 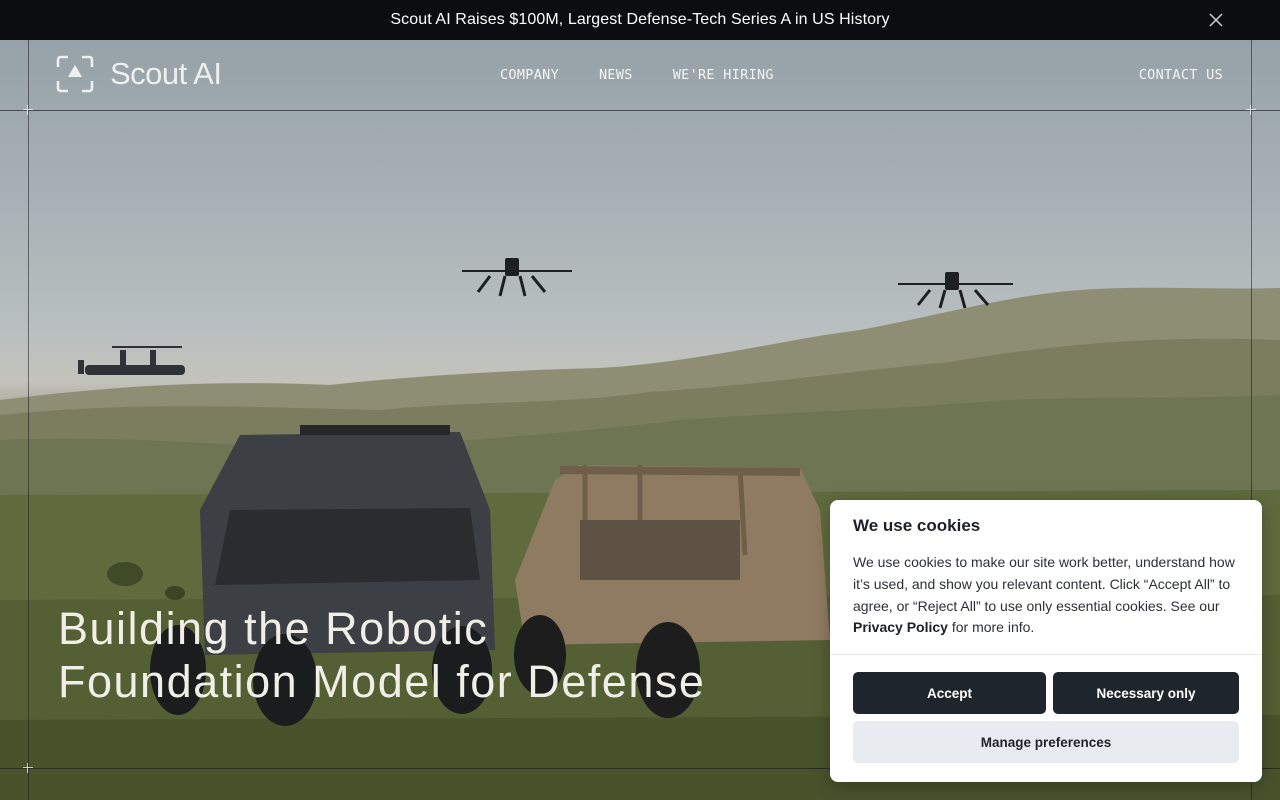 What do you see at coordinates (382, 681) in the screenshot?
I see `hero-headline-line2: Foundation Model for Defense` at bounding box center [382, 681].